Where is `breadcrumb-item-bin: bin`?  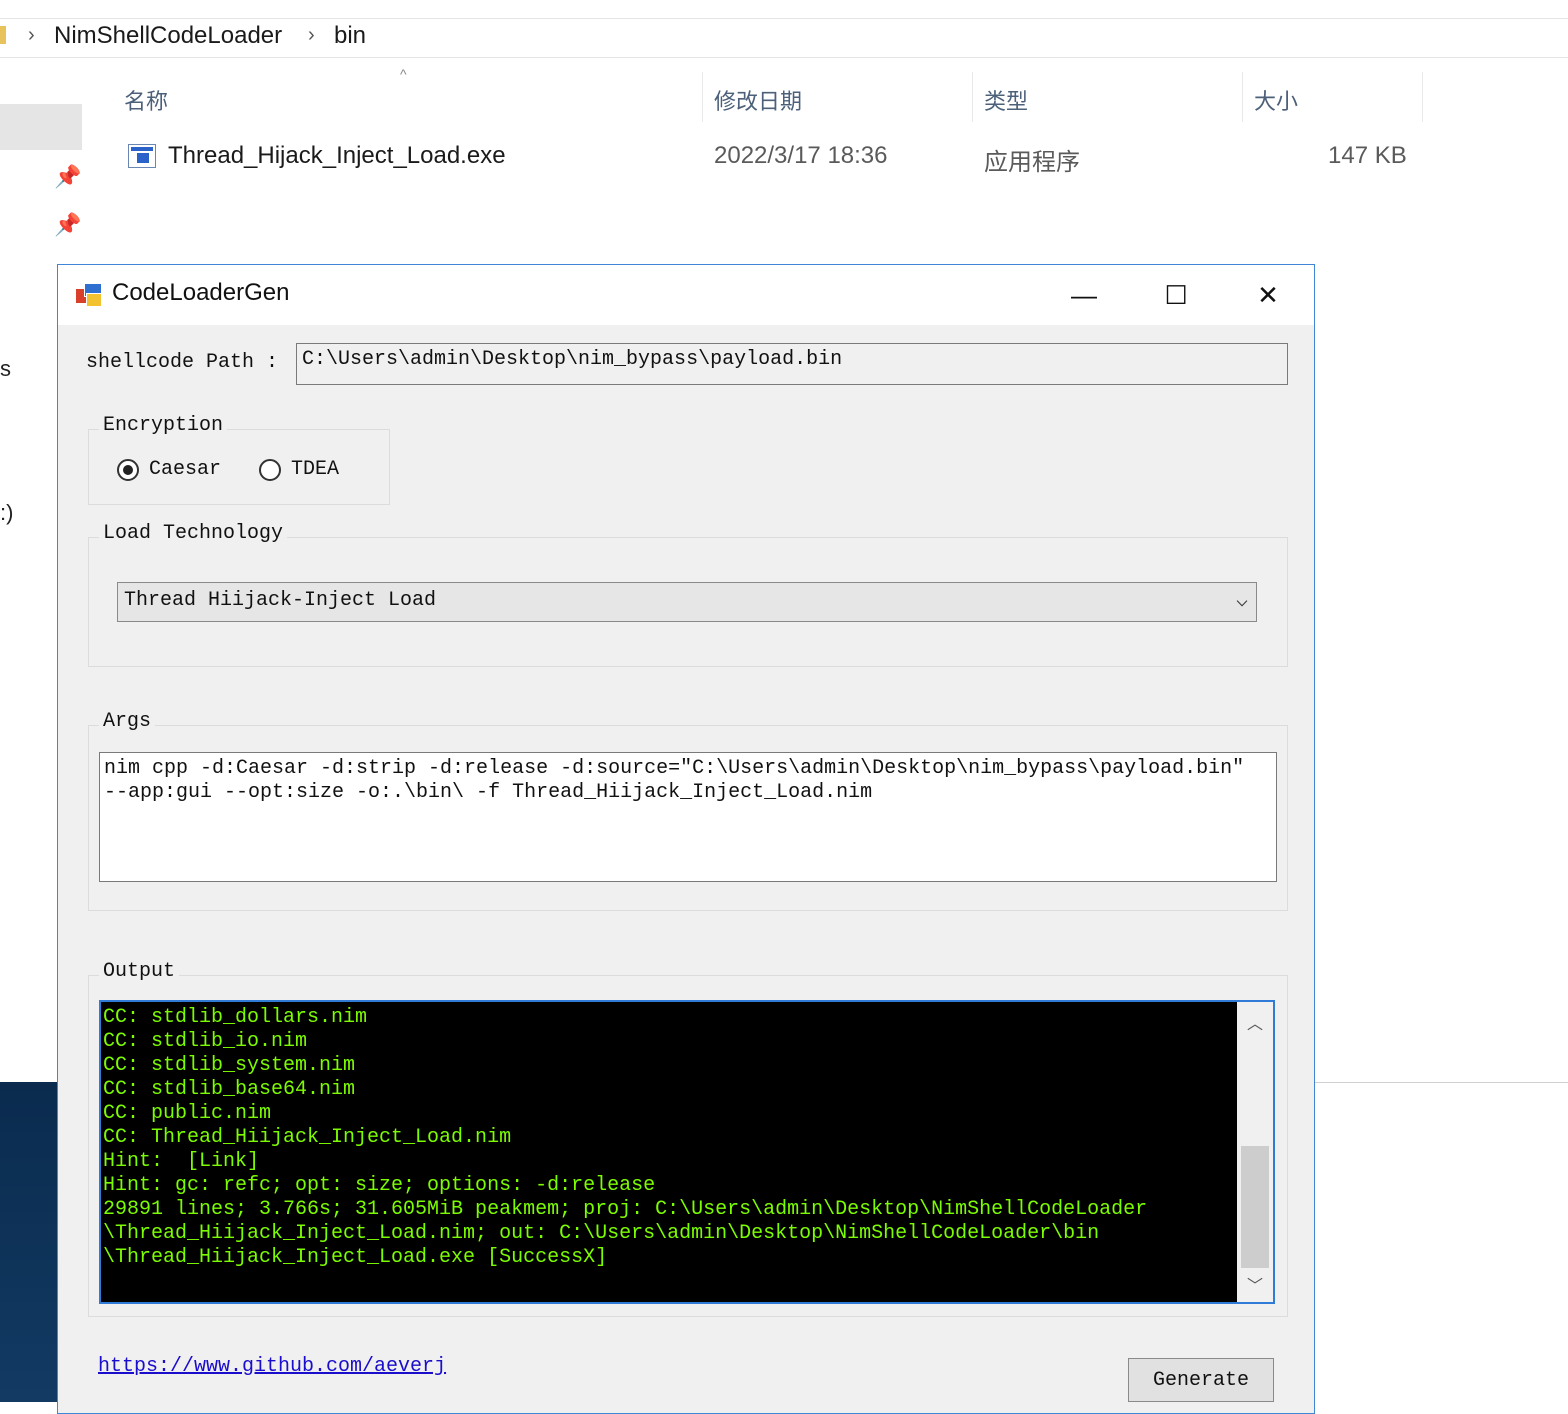
breadcrumb-item-bin: bin is located at coordinates (350, 36).